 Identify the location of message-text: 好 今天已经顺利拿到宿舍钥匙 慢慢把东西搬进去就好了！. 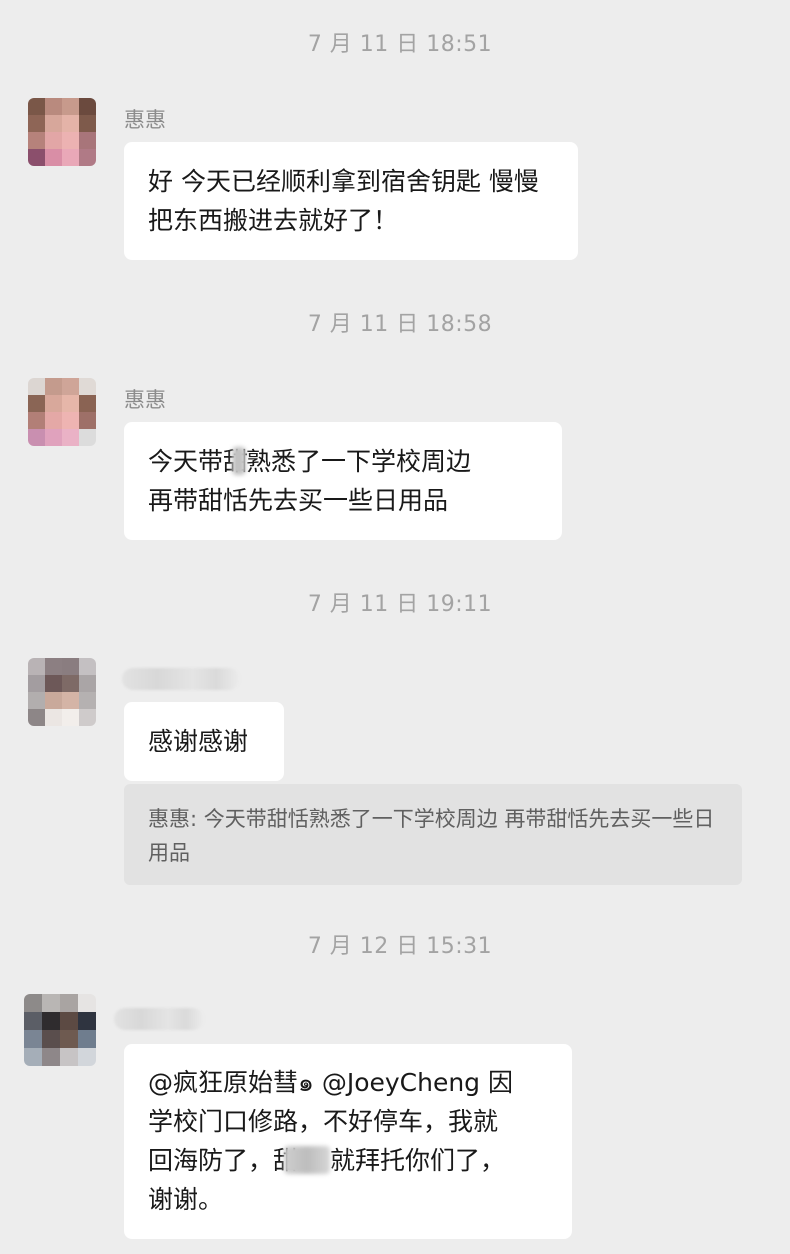
(343, 201).